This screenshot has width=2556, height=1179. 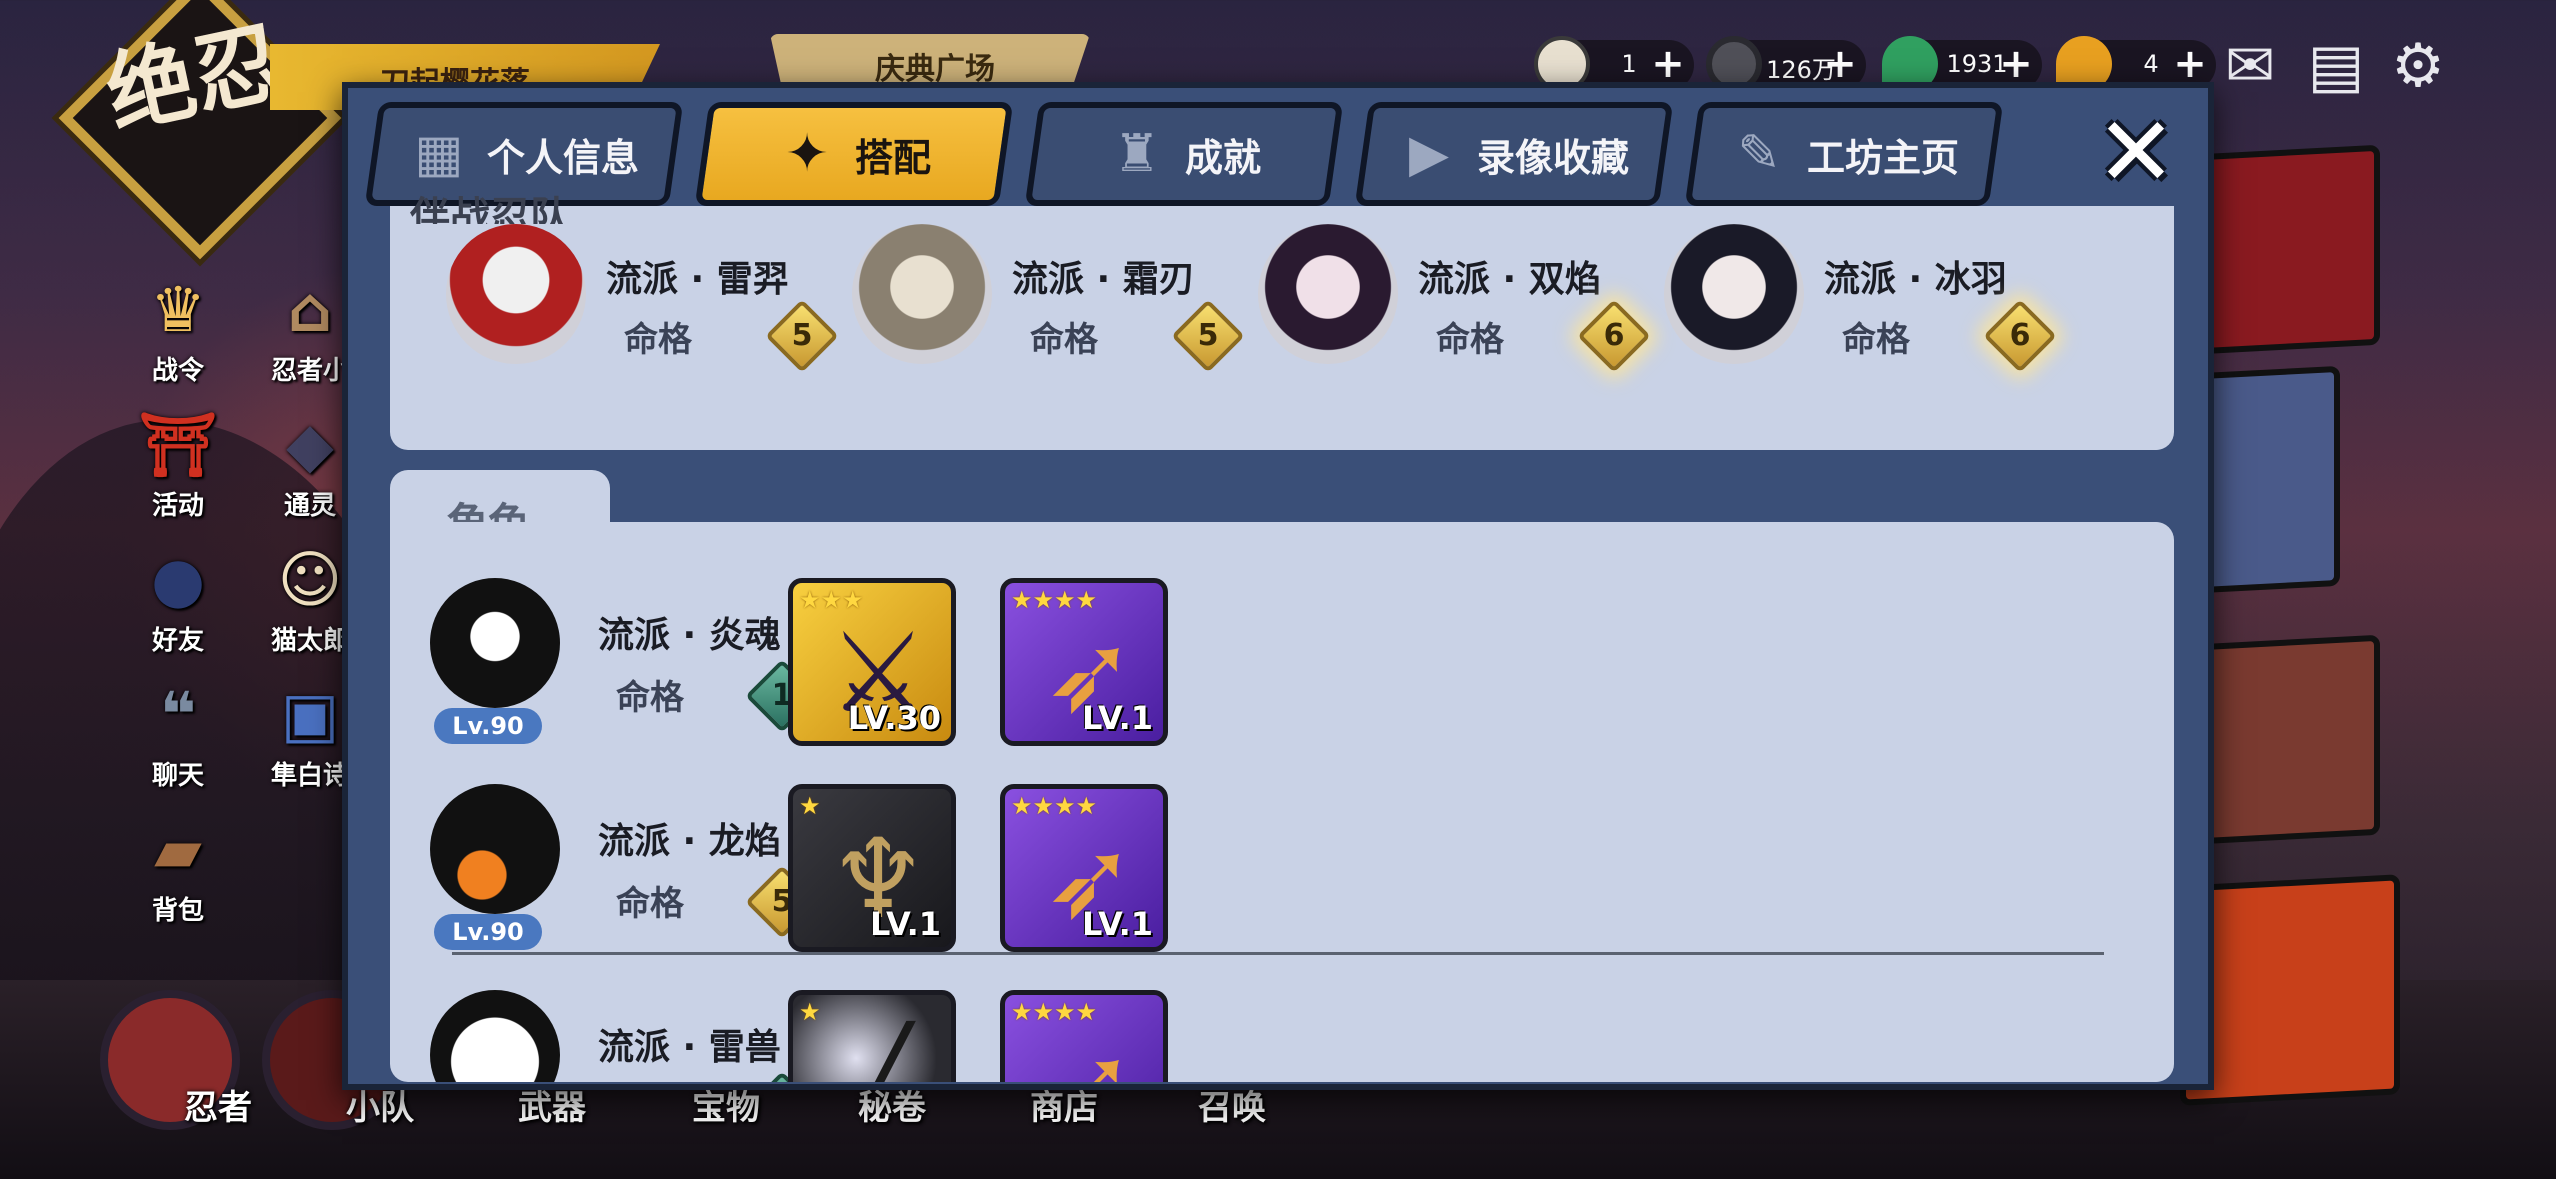 I want to click on tab-achievement: ♜ 成就, so click(x=1184, y=154).